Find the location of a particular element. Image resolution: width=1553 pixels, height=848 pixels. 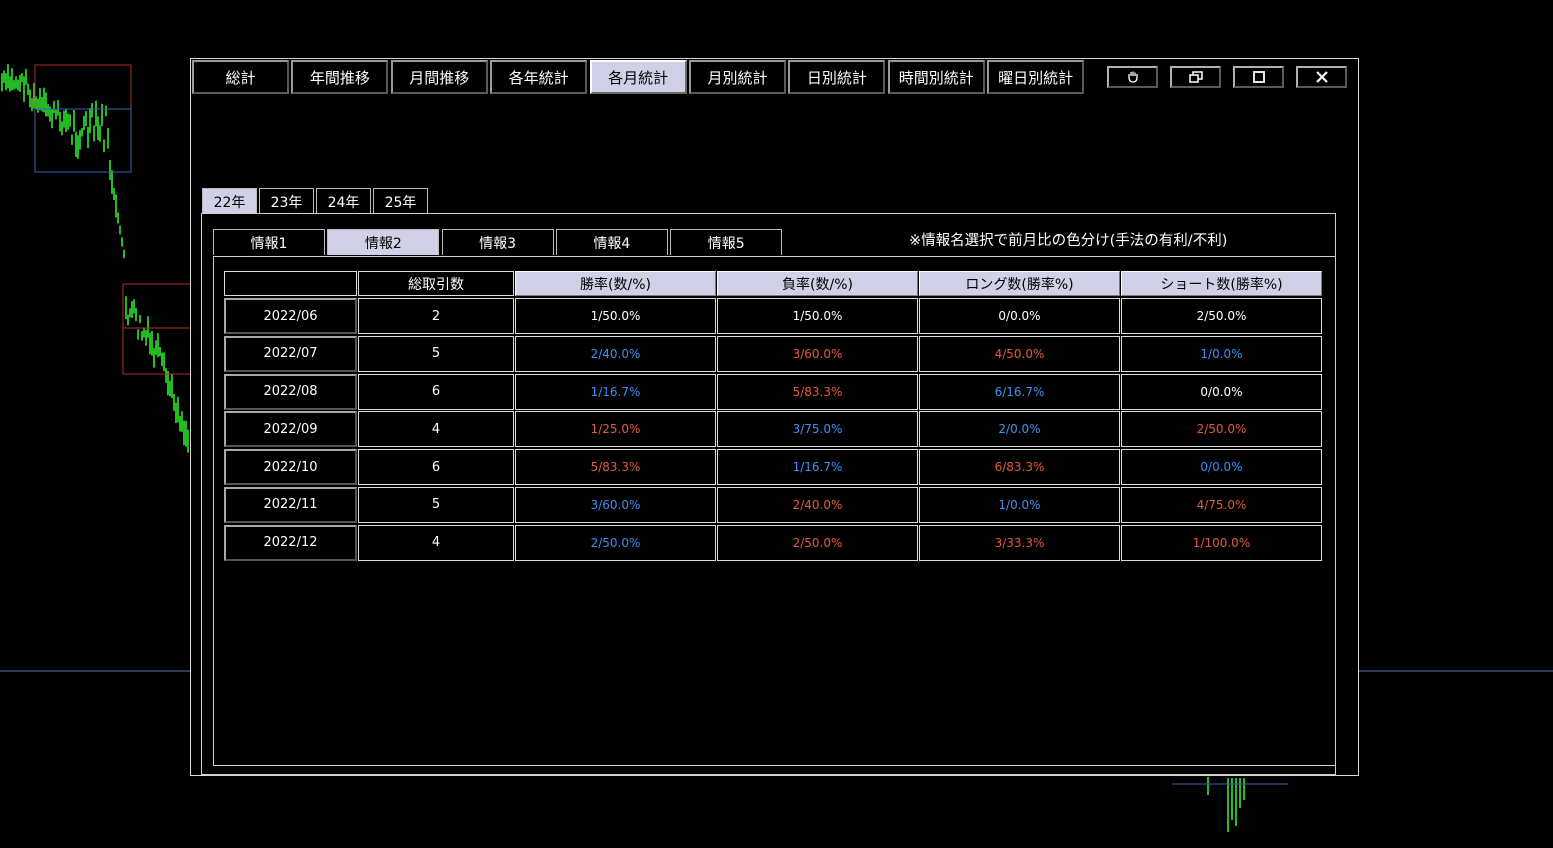

maximize-icon is located at coordinates (1258, 77).